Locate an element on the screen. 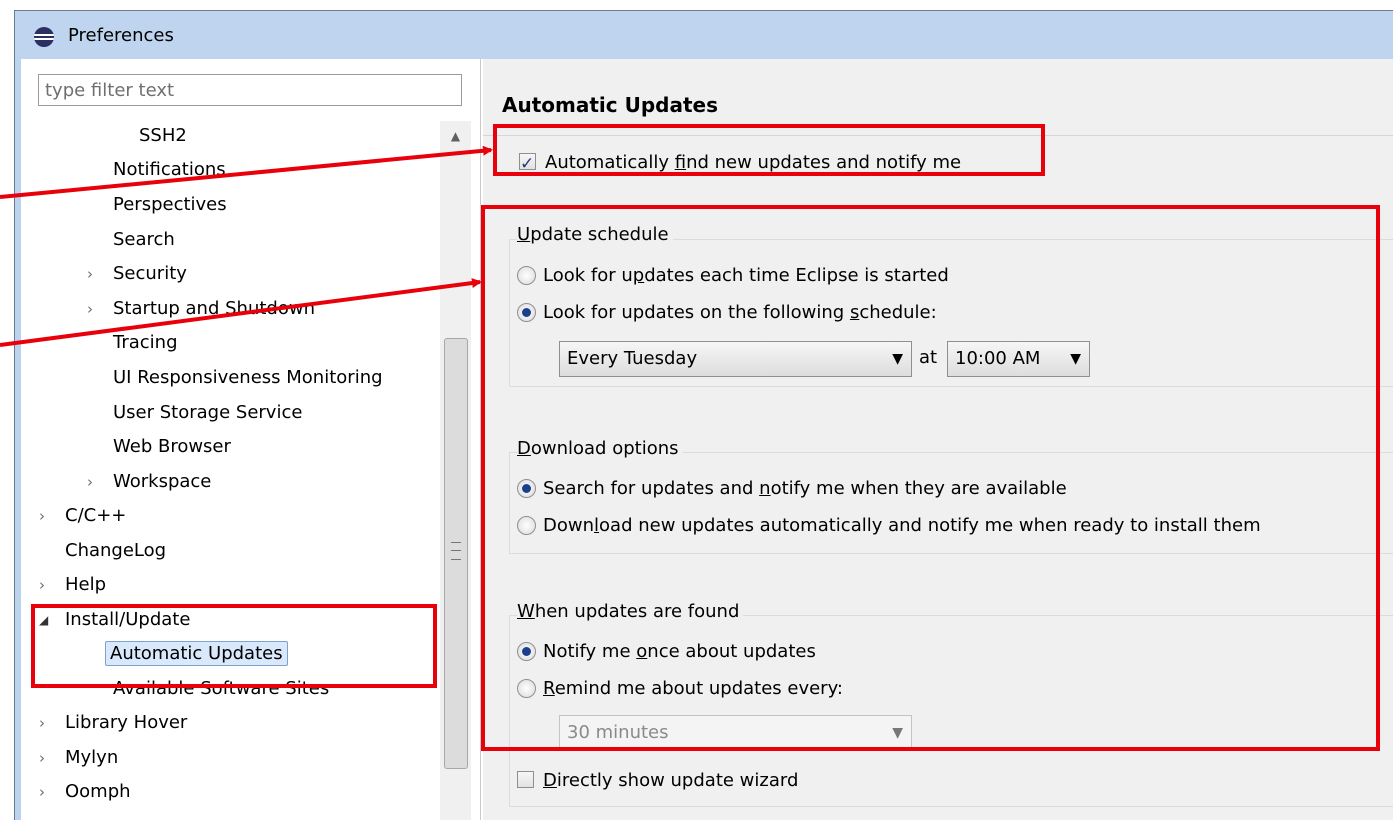 Image resolution: width=1393 pixels, height=820 pixels. tree-item-perspectives: Perspectives is located at coordinates (170, 205).